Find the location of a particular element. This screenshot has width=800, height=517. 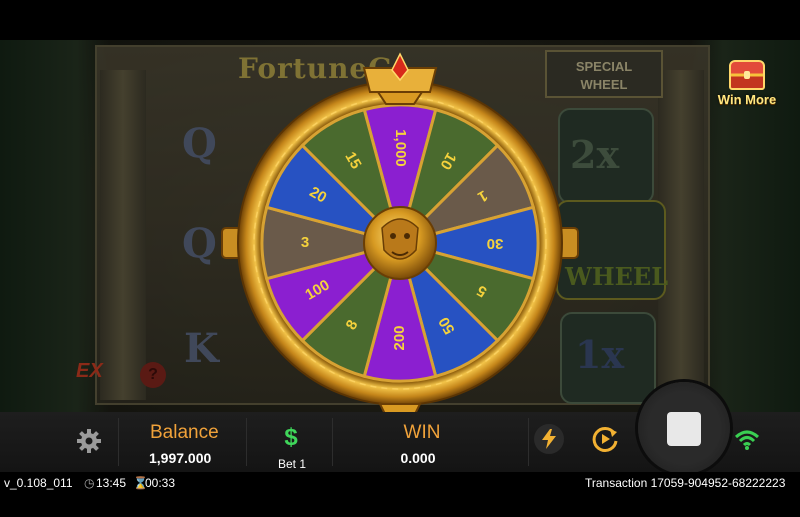

win-label: WIN is located at coordinates (422, 432).